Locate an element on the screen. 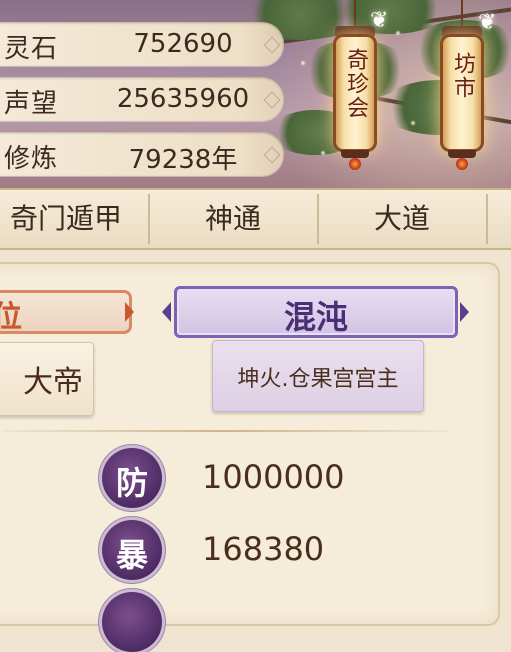  stat-value: 752690 is located at coordinates (183, 44).